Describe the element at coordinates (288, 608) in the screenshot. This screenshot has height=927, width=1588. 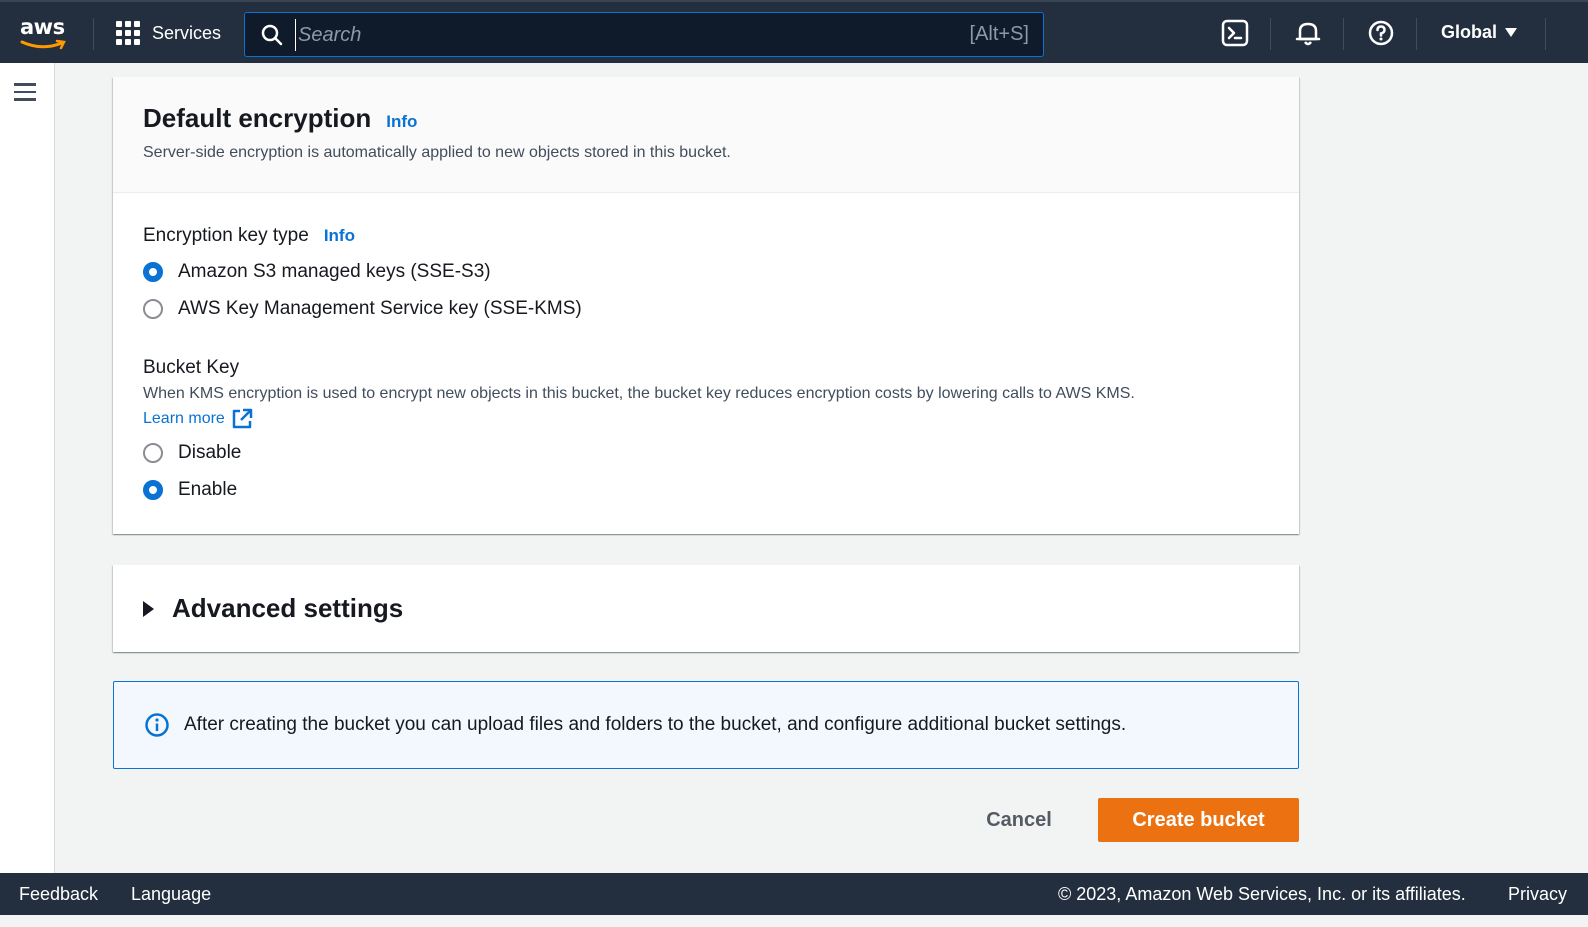
I see `advanced-settings-label: Advanced settings` at that location.